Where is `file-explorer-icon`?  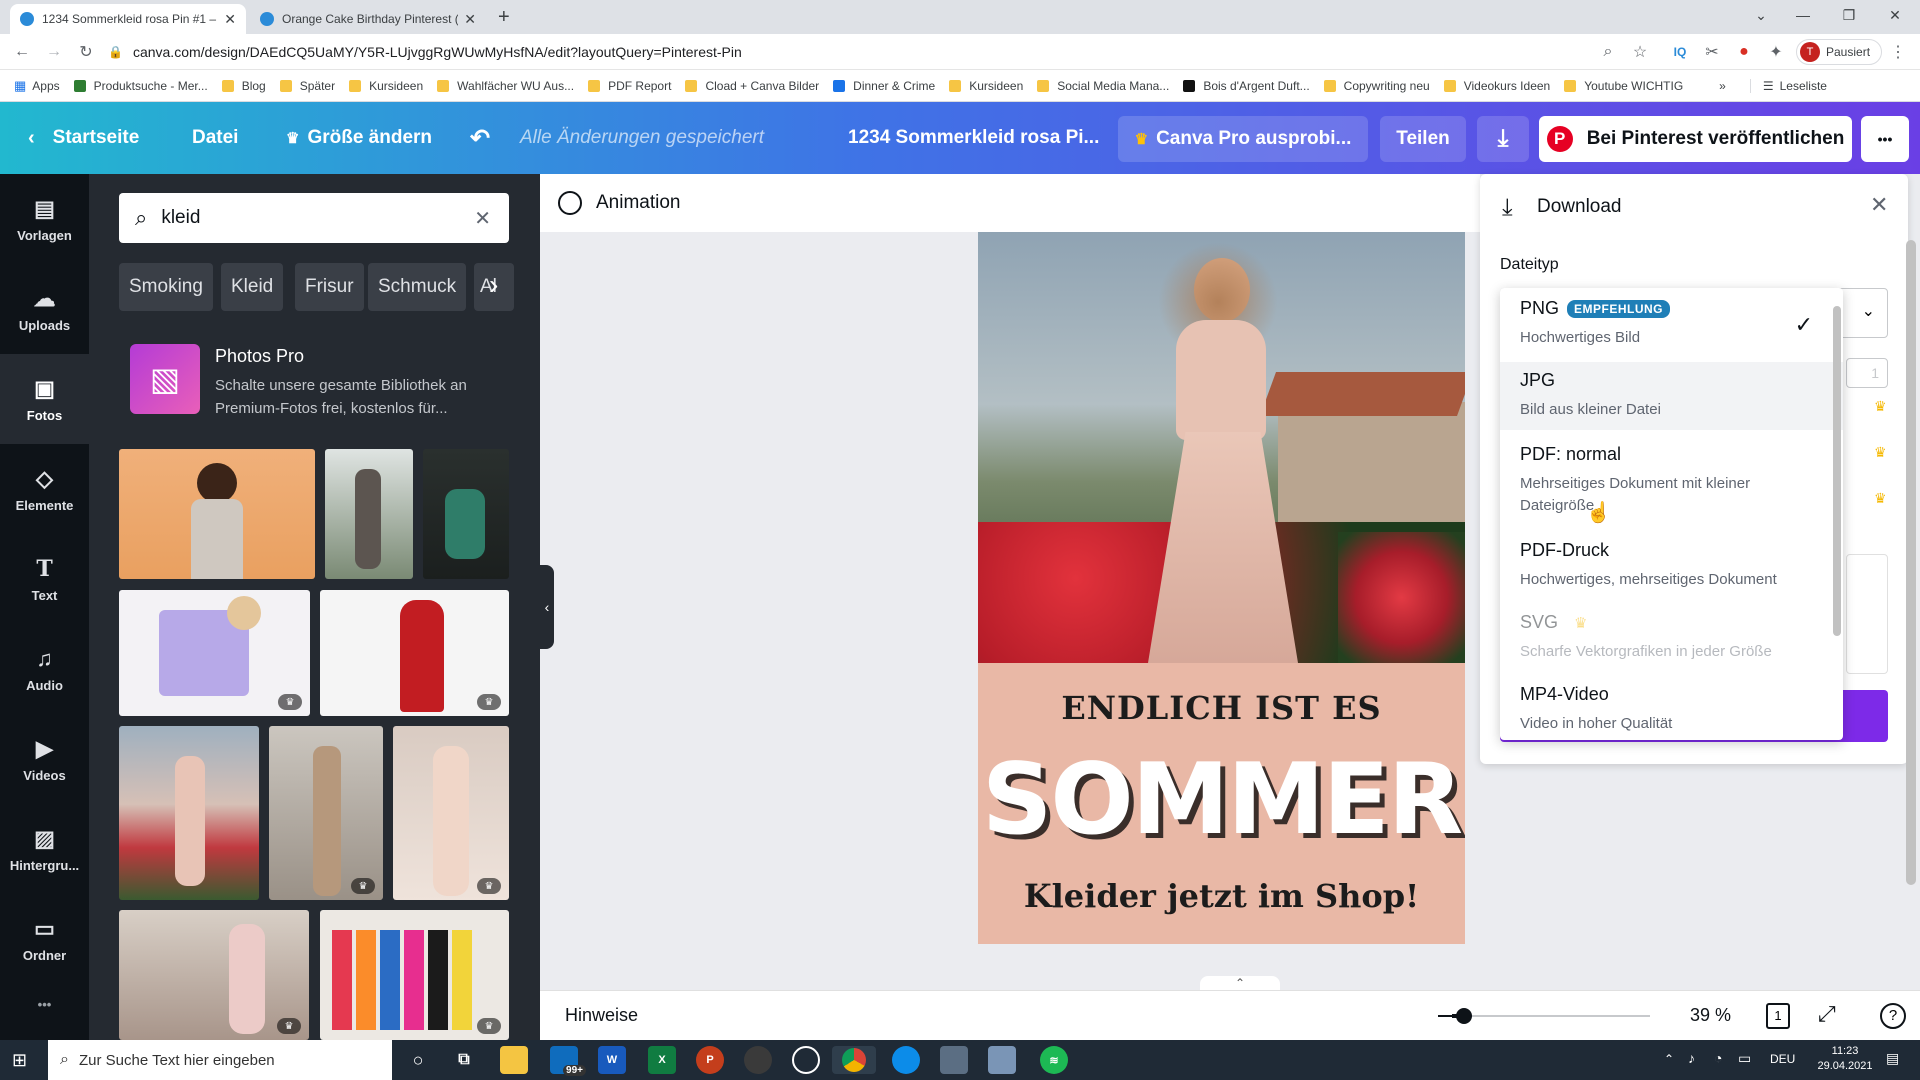 file-explorer-icon is located at coordinates (514, 1060).